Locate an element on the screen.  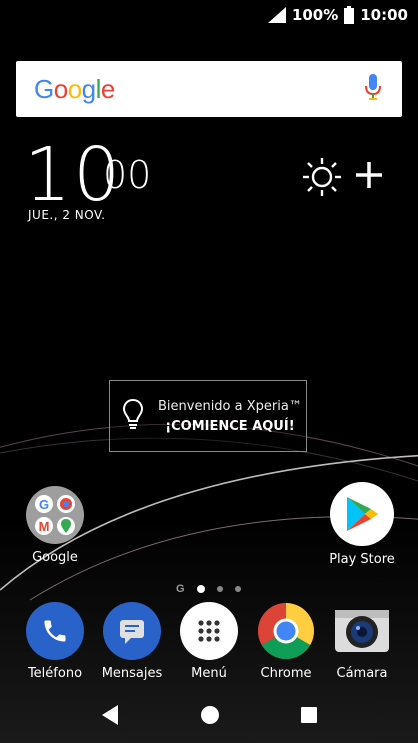
google-search-bar: Google is located at coordinates (209, 89).